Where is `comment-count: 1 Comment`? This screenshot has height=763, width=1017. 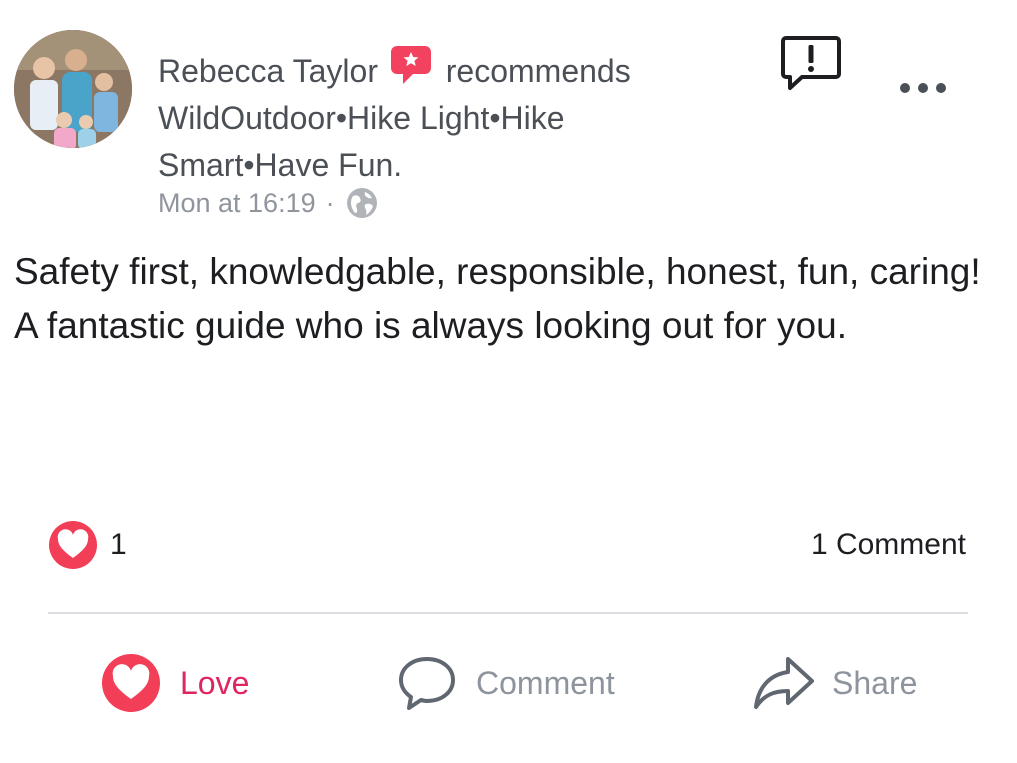
comment-count: 1 Comment is located at coordinates (888, 545).